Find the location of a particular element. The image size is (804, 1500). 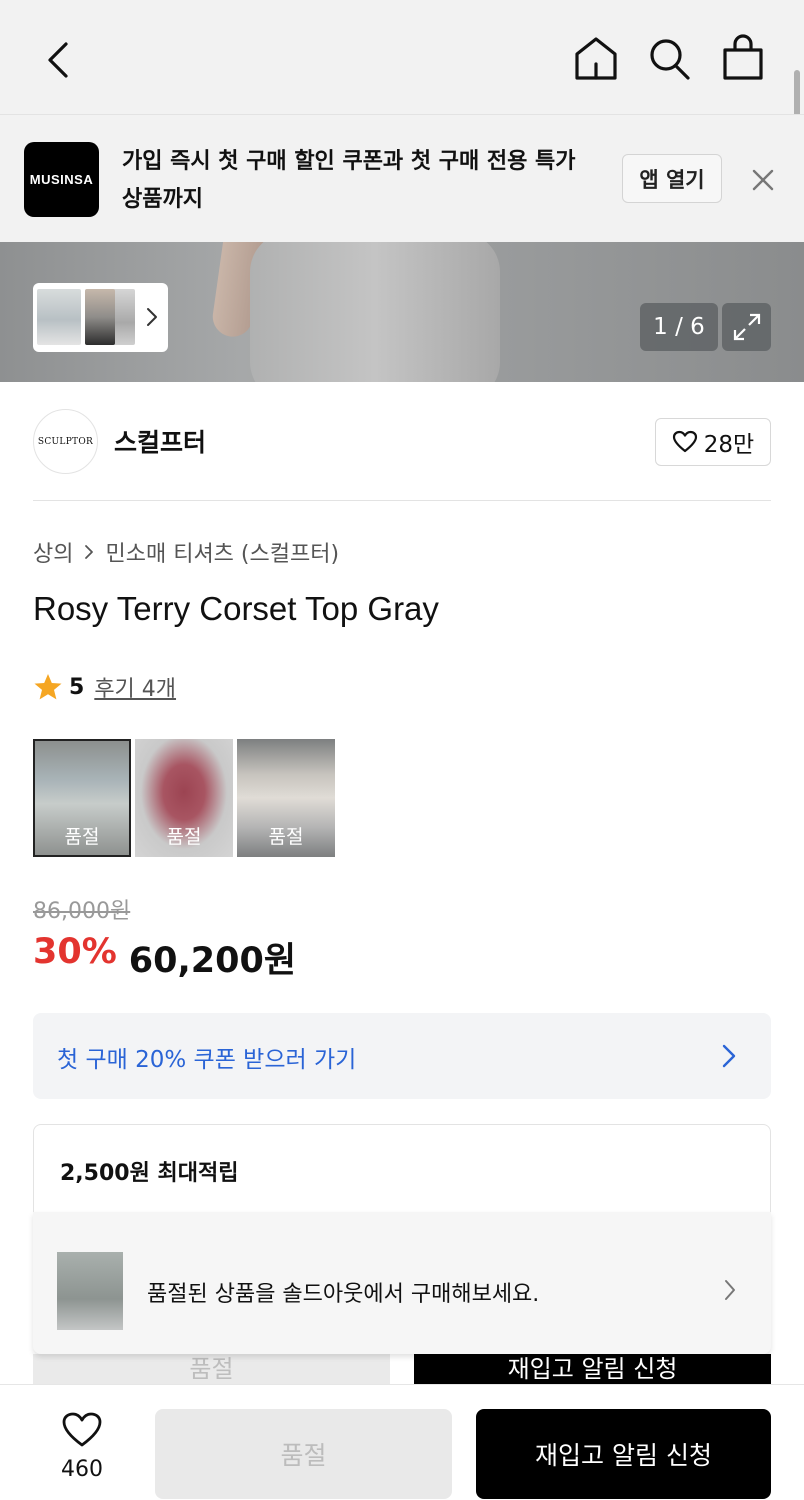

wishlist-button: 460 is located at coordinates (82, 1446).